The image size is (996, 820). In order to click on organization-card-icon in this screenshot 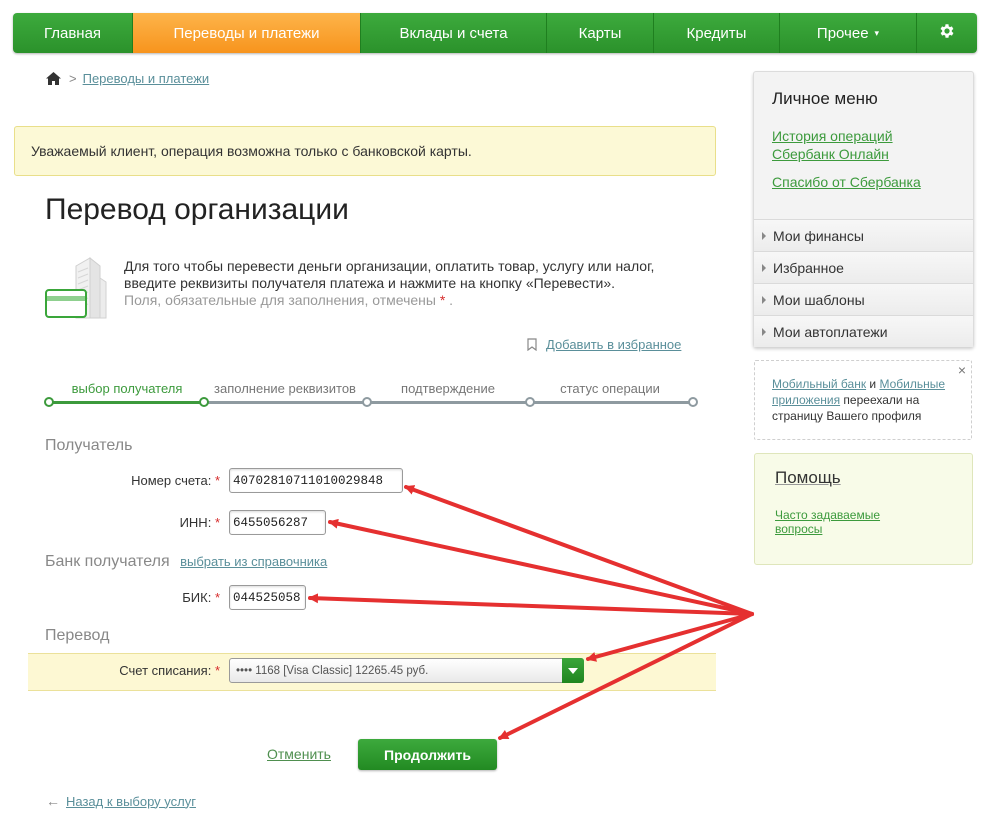, I will do `click(77, 288)`.